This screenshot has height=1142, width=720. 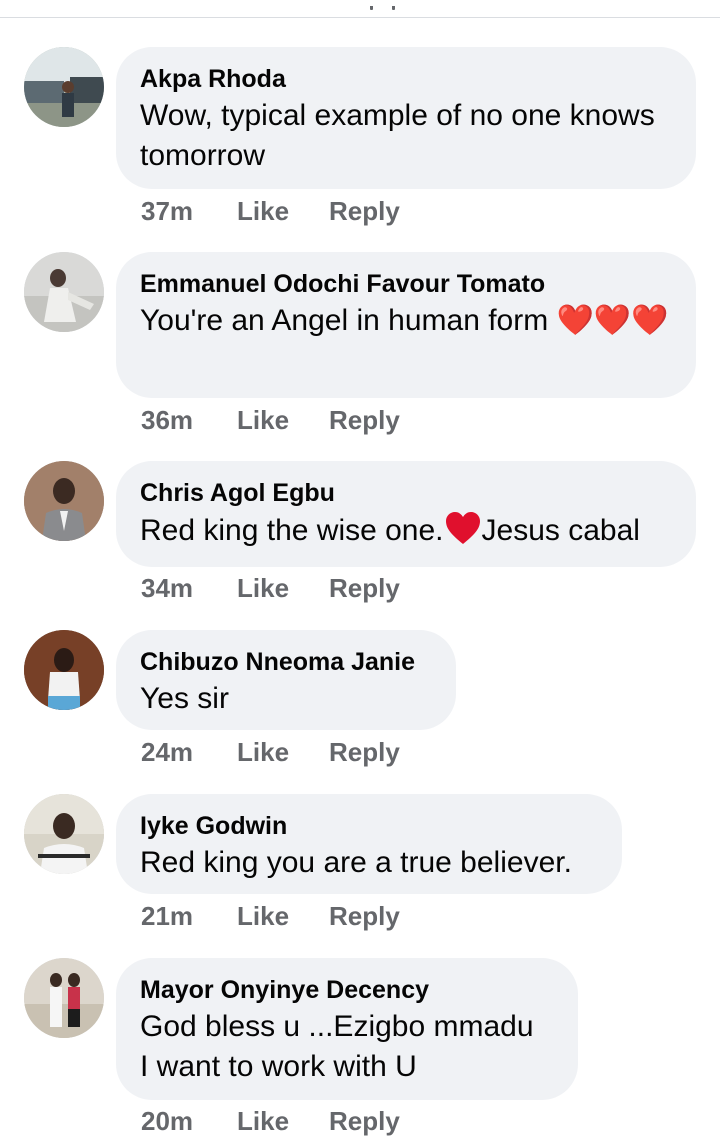 I want to click on comment-author: Chris Agol Egbu, so click(x=406, y=493).